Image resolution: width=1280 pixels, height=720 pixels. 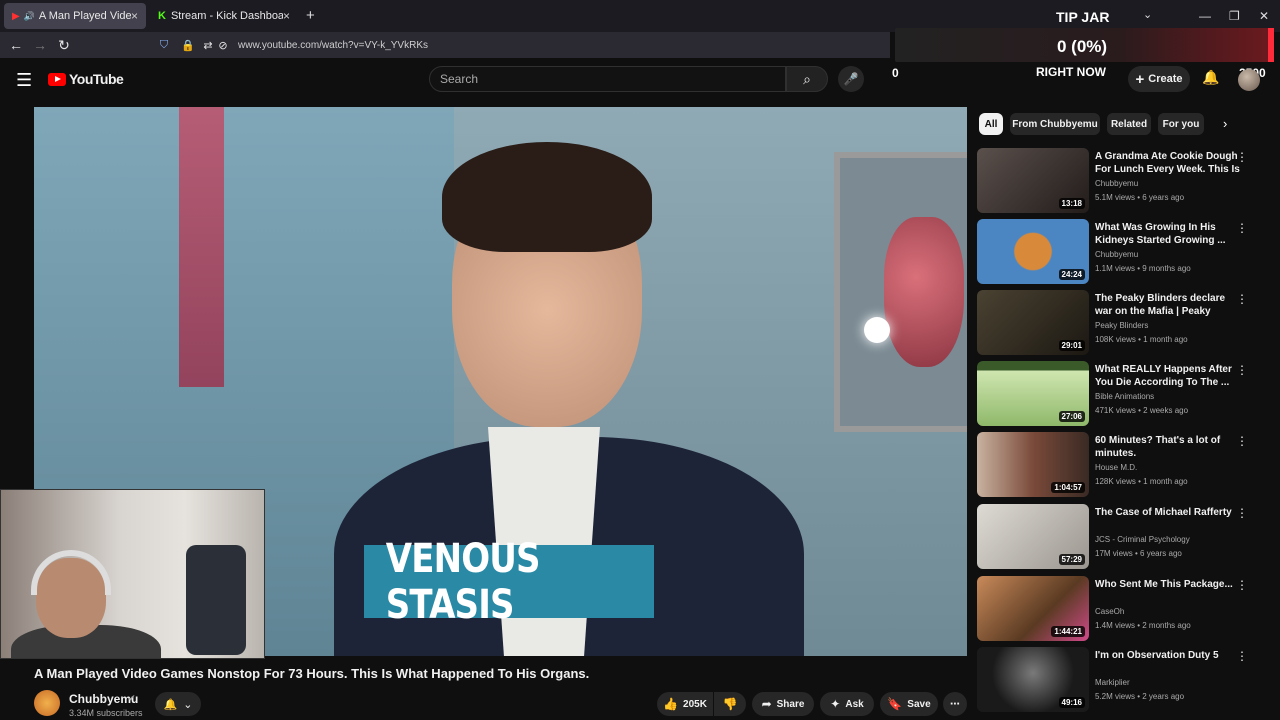 What do you see at coordinates (851, 79) in the screenshot?
I see `voice-search-button: 🎤` at bounding box center [851, 79].